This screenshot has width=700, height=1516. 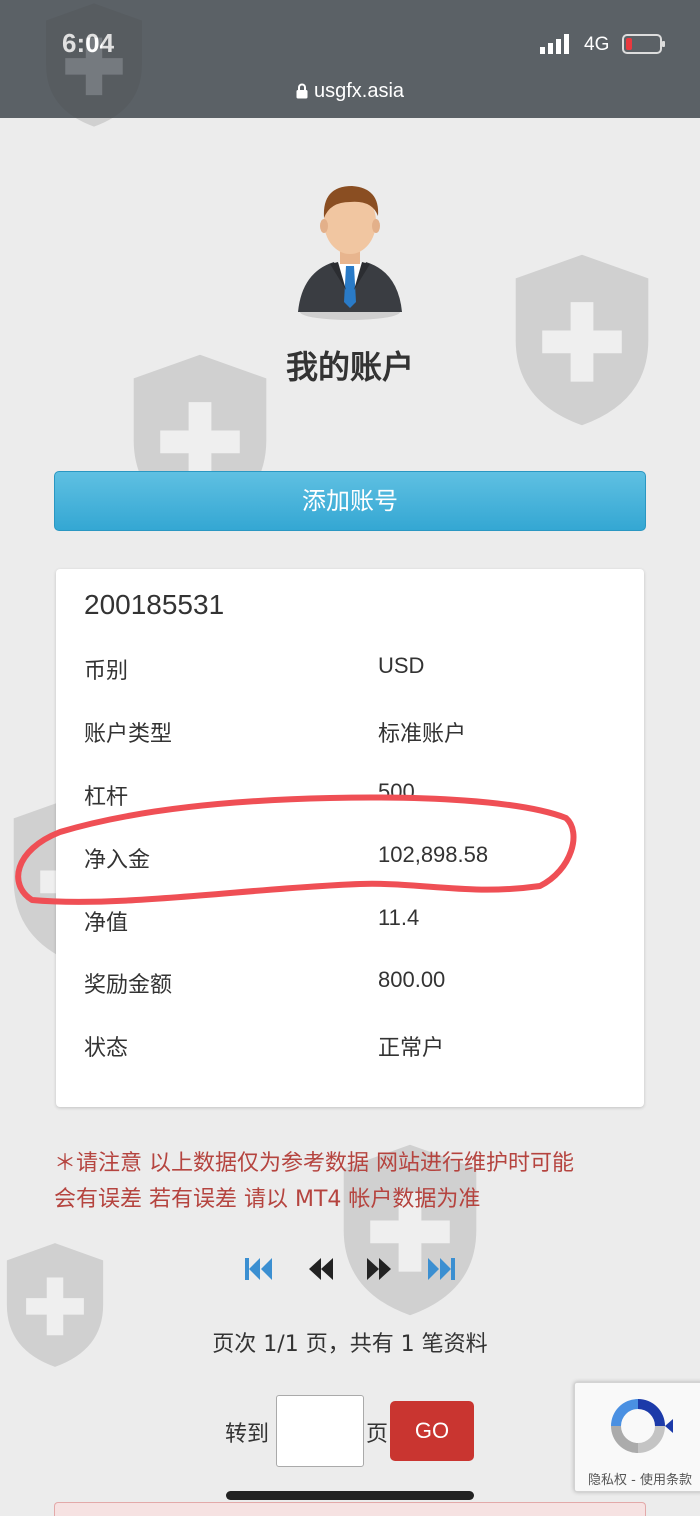 What do you see at coordinates (350, 1509) in the screenshot?
I see `next-section-edge` at bounding box center [350, 1509].